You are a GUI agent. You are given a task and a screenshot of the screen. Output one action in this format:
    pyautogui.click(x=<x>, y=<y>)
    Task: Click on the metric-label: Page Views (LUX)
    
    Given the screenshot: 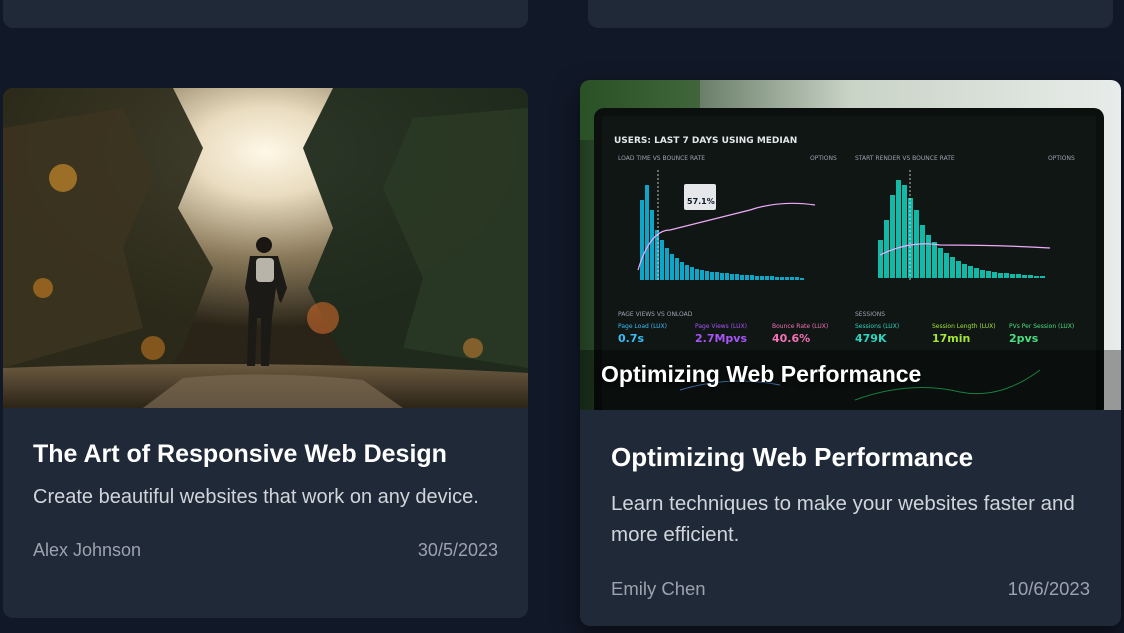 What is the action you would take?
    pyautogui.click(x=721, y=326)
    